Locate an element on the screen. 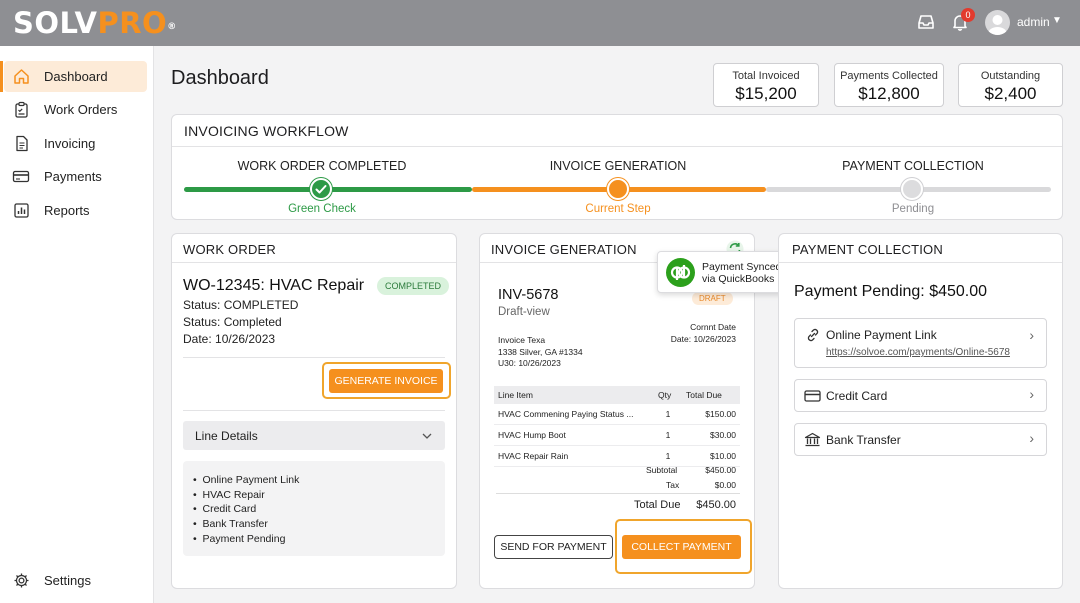  top-bar: SOLVPRO® 0 admin ▼ is located at coordinates (540, 23).